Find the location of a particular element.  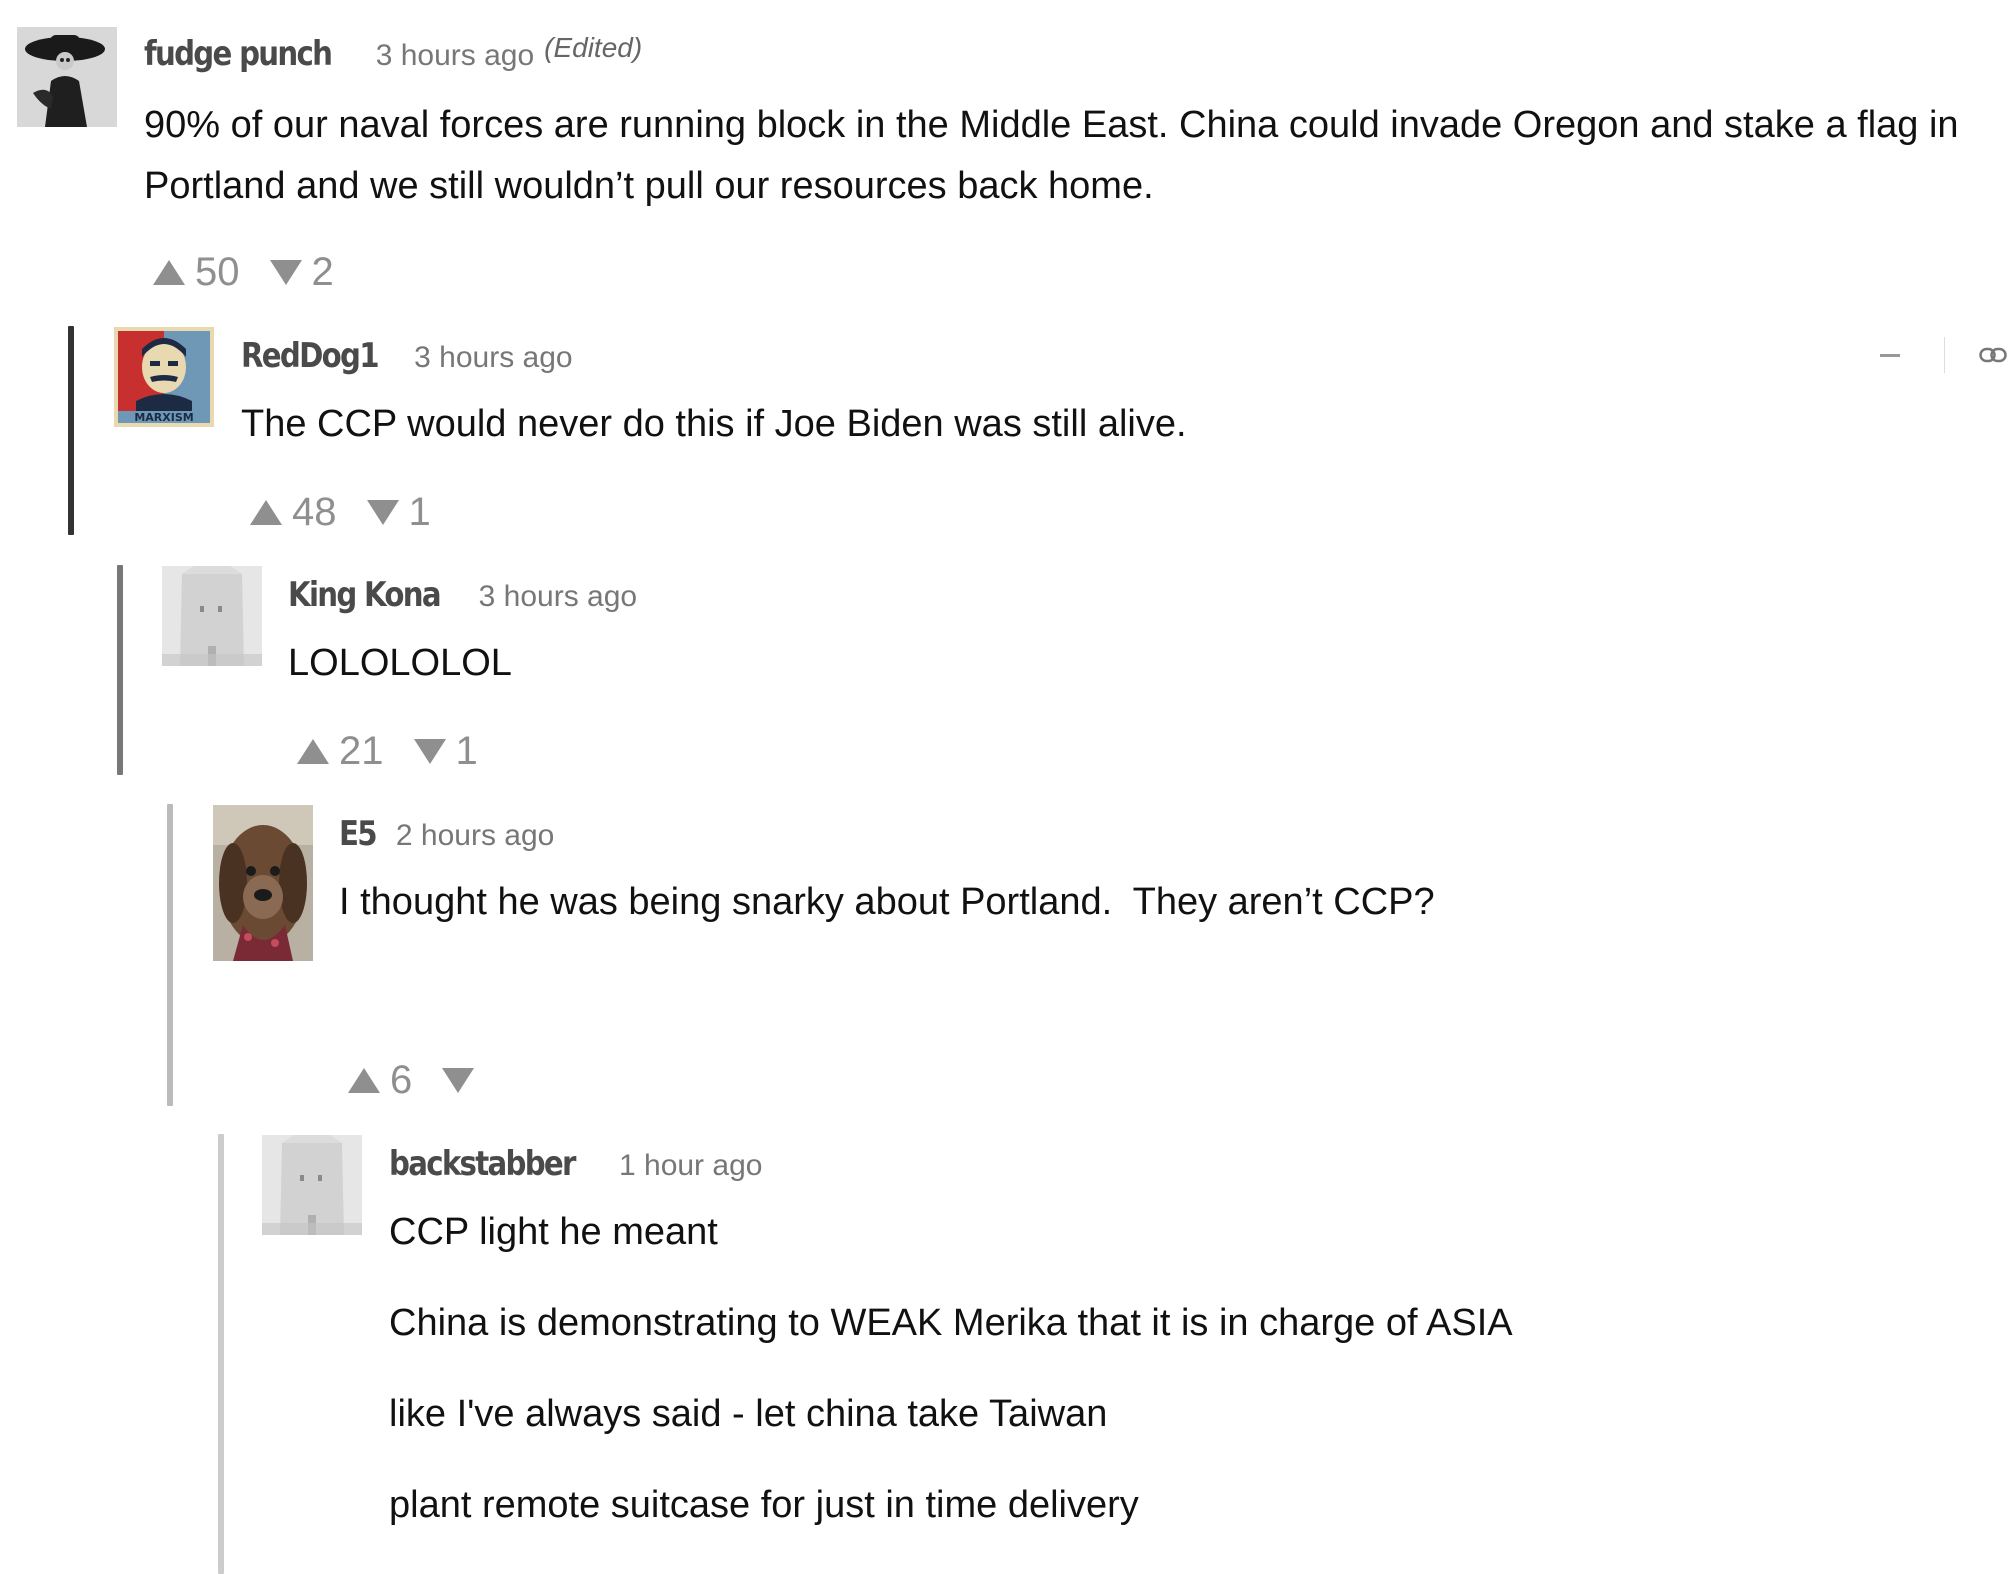

comment-paragraph: LOLOLOLOL is located at coordinates (400, 663).